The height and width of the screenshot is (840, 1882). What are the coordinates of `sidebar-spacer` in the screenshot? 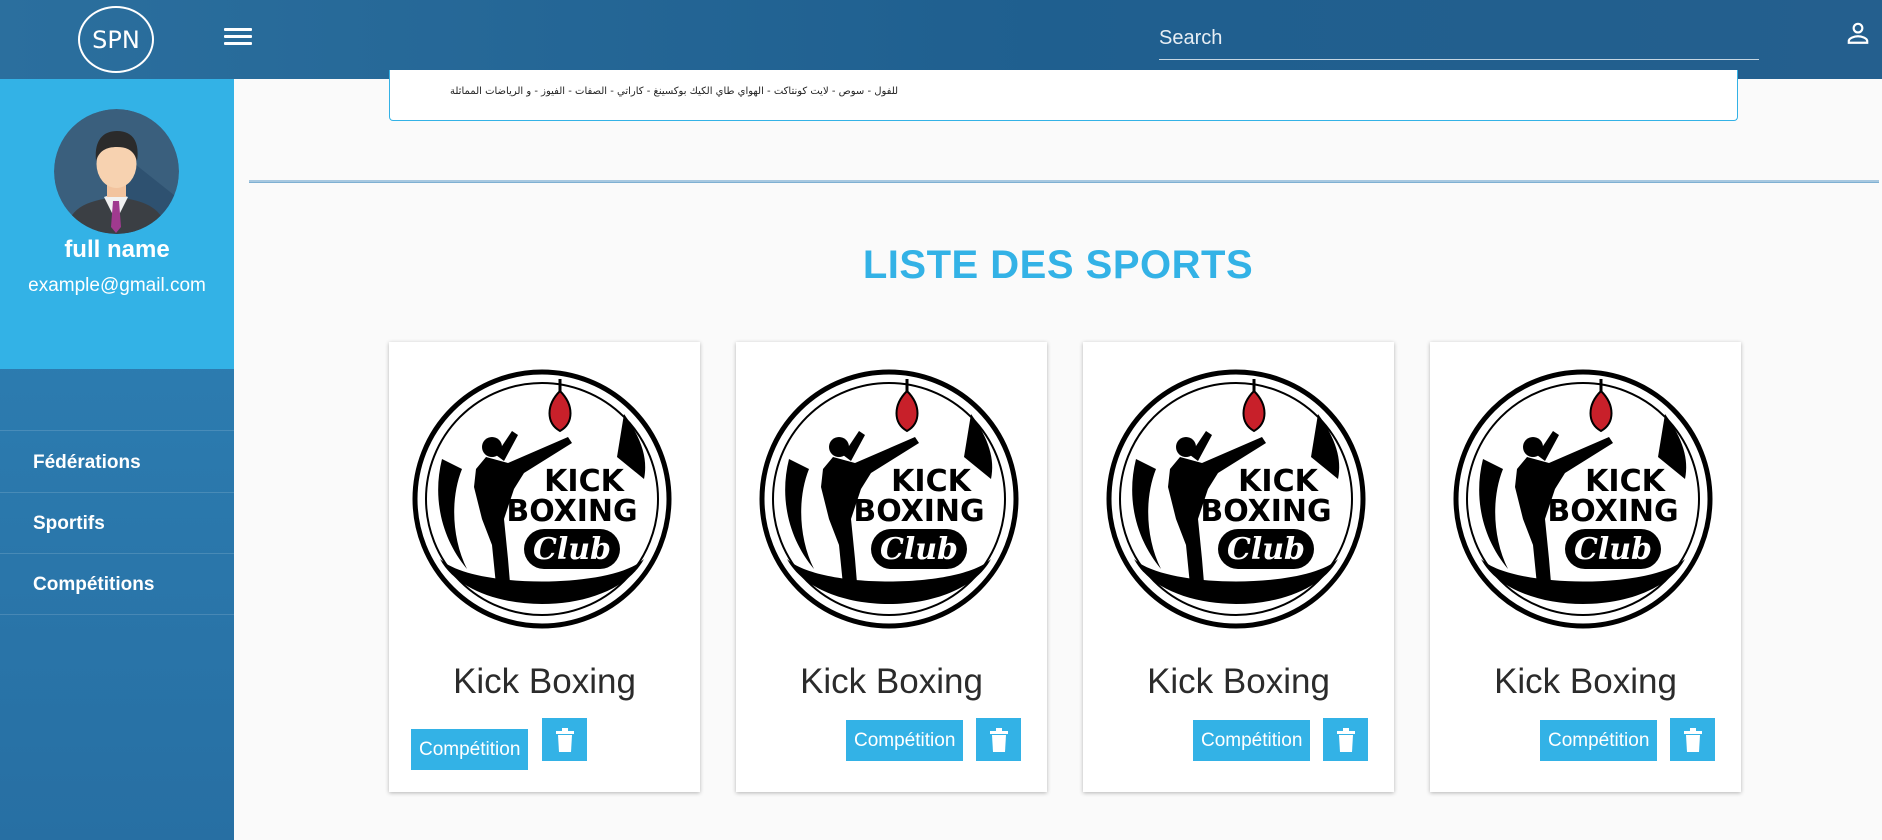 It's located at (117, 400).